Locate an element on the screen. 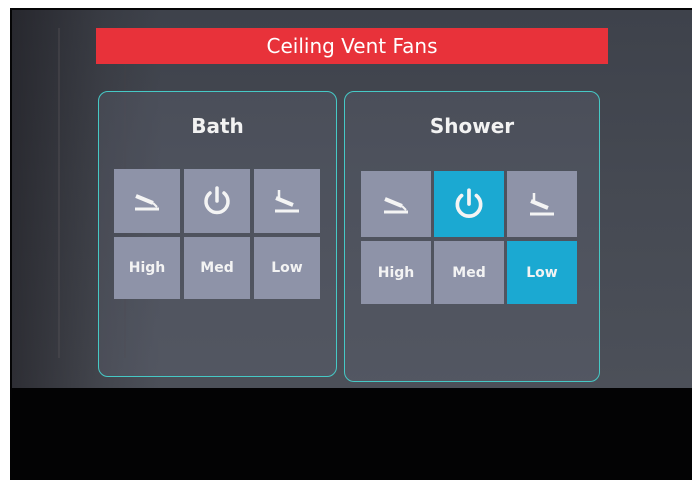 The height and width of the screenshot is (483, 699). bath-panel-title: Bath is located at coordinates (217, 126).